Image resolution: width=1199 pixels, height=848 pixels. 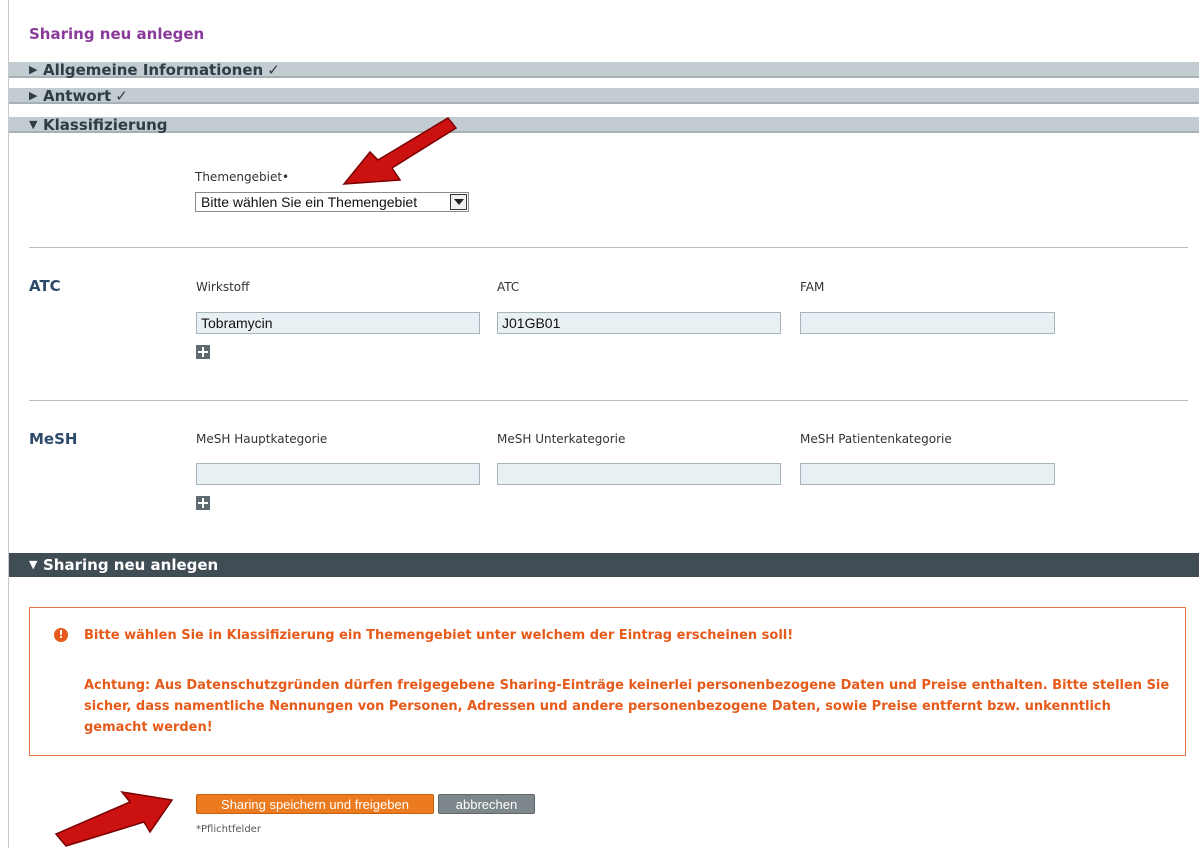 What do you see at coordinates (203, 503) in the screenshot?
I see `add-mesh-icon` at bounding box center [203, 503].